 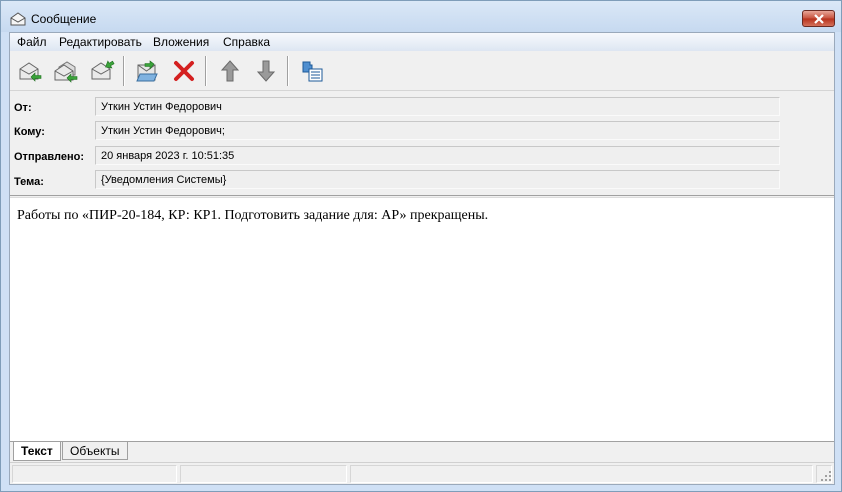 I want to click on up-arrow-icon, so click(x=230, y=71).